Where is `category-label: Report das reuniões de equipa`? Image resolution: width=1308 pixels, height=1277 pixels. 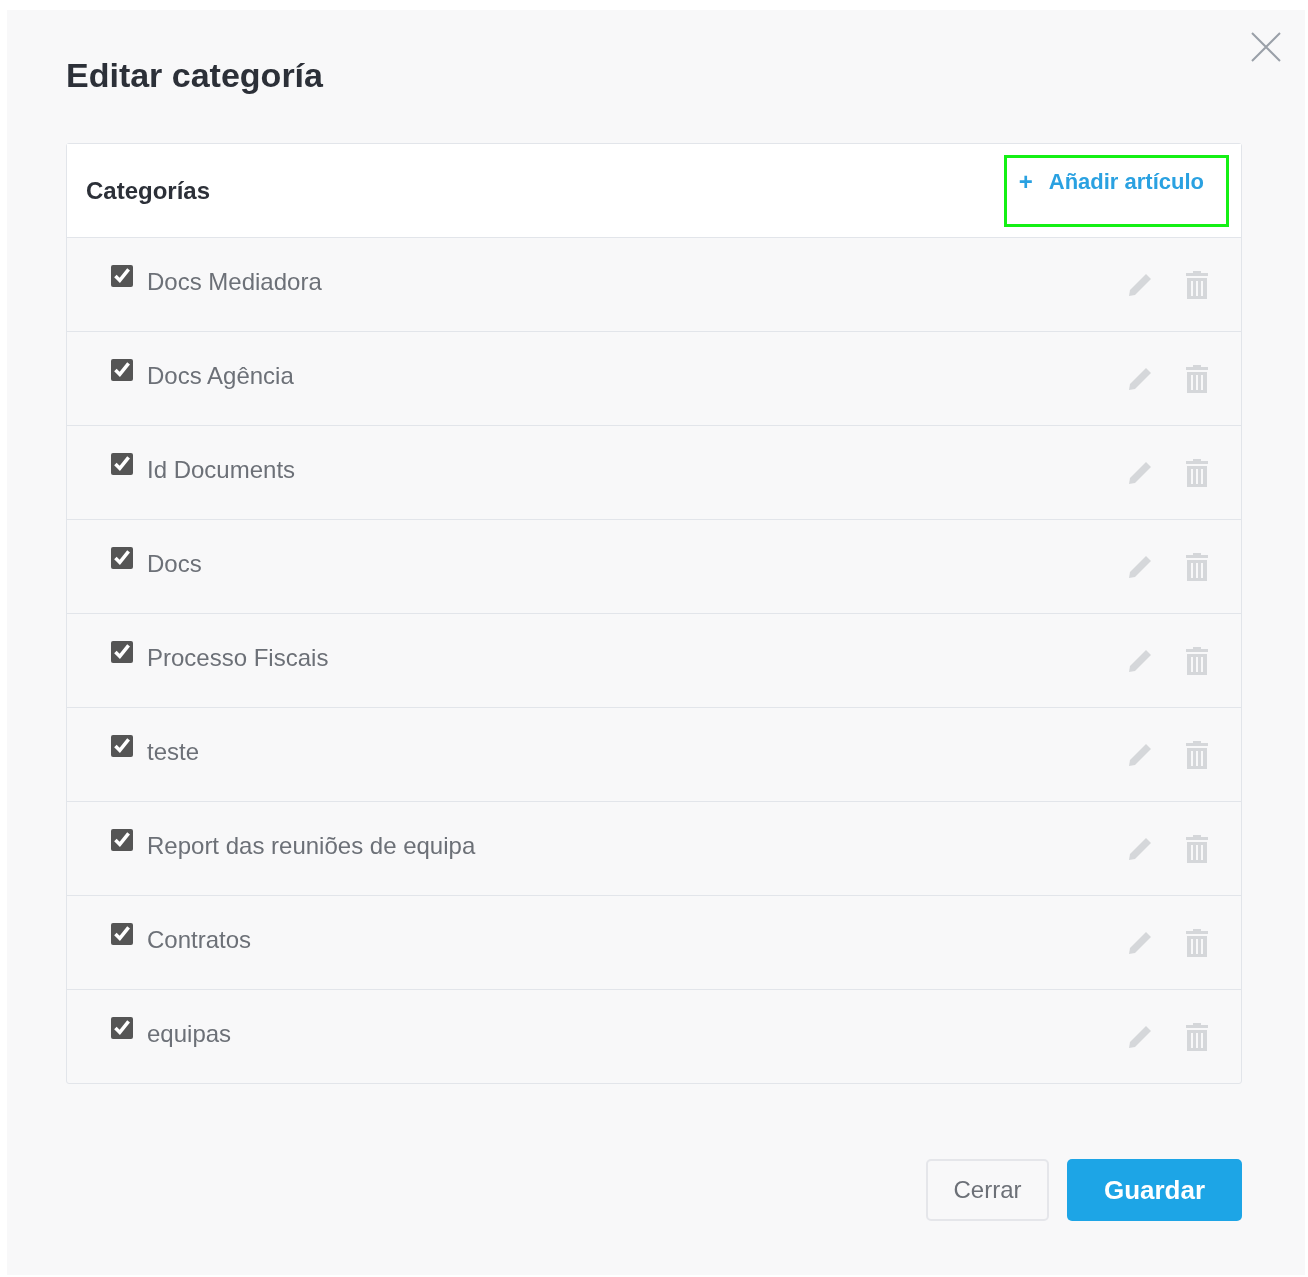 category-label: Report das reuniões de equipa is located at coordinates (311, 845).